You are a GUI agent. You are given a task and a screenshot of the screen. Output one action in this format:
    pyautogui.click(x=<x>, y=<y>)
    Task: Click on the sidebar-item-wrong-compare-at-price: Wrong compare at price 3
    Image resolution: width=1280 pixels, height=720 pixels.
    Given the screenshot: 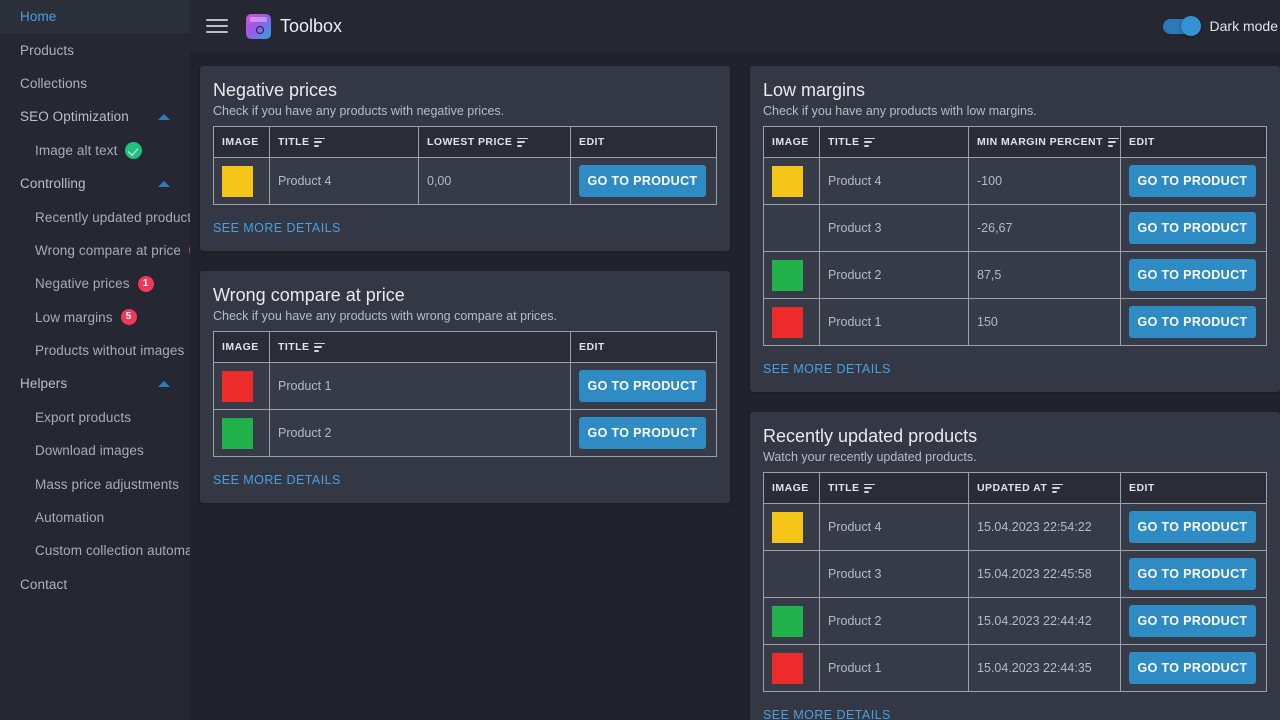 What is the action you would take?
    pyautogui.click(x=95, y=250)
    